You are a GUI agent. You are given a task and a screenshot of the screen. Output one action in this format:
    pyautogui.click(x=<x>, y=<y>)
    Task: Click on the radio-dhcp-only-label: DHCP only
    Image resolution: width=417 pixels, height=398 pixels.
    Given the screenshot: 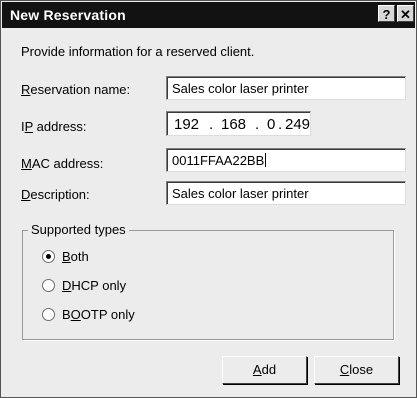 What is the action you would take?
    pyautogui.click(x=94, y=285)
    